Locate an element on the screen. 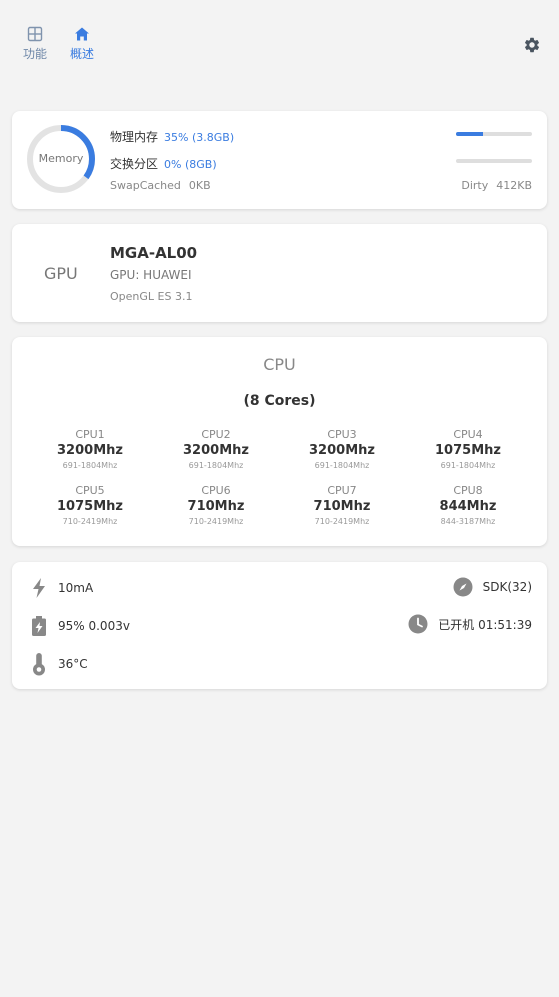 The image size is (559, 997). lightning-icon is located at coordinates (39, 588).